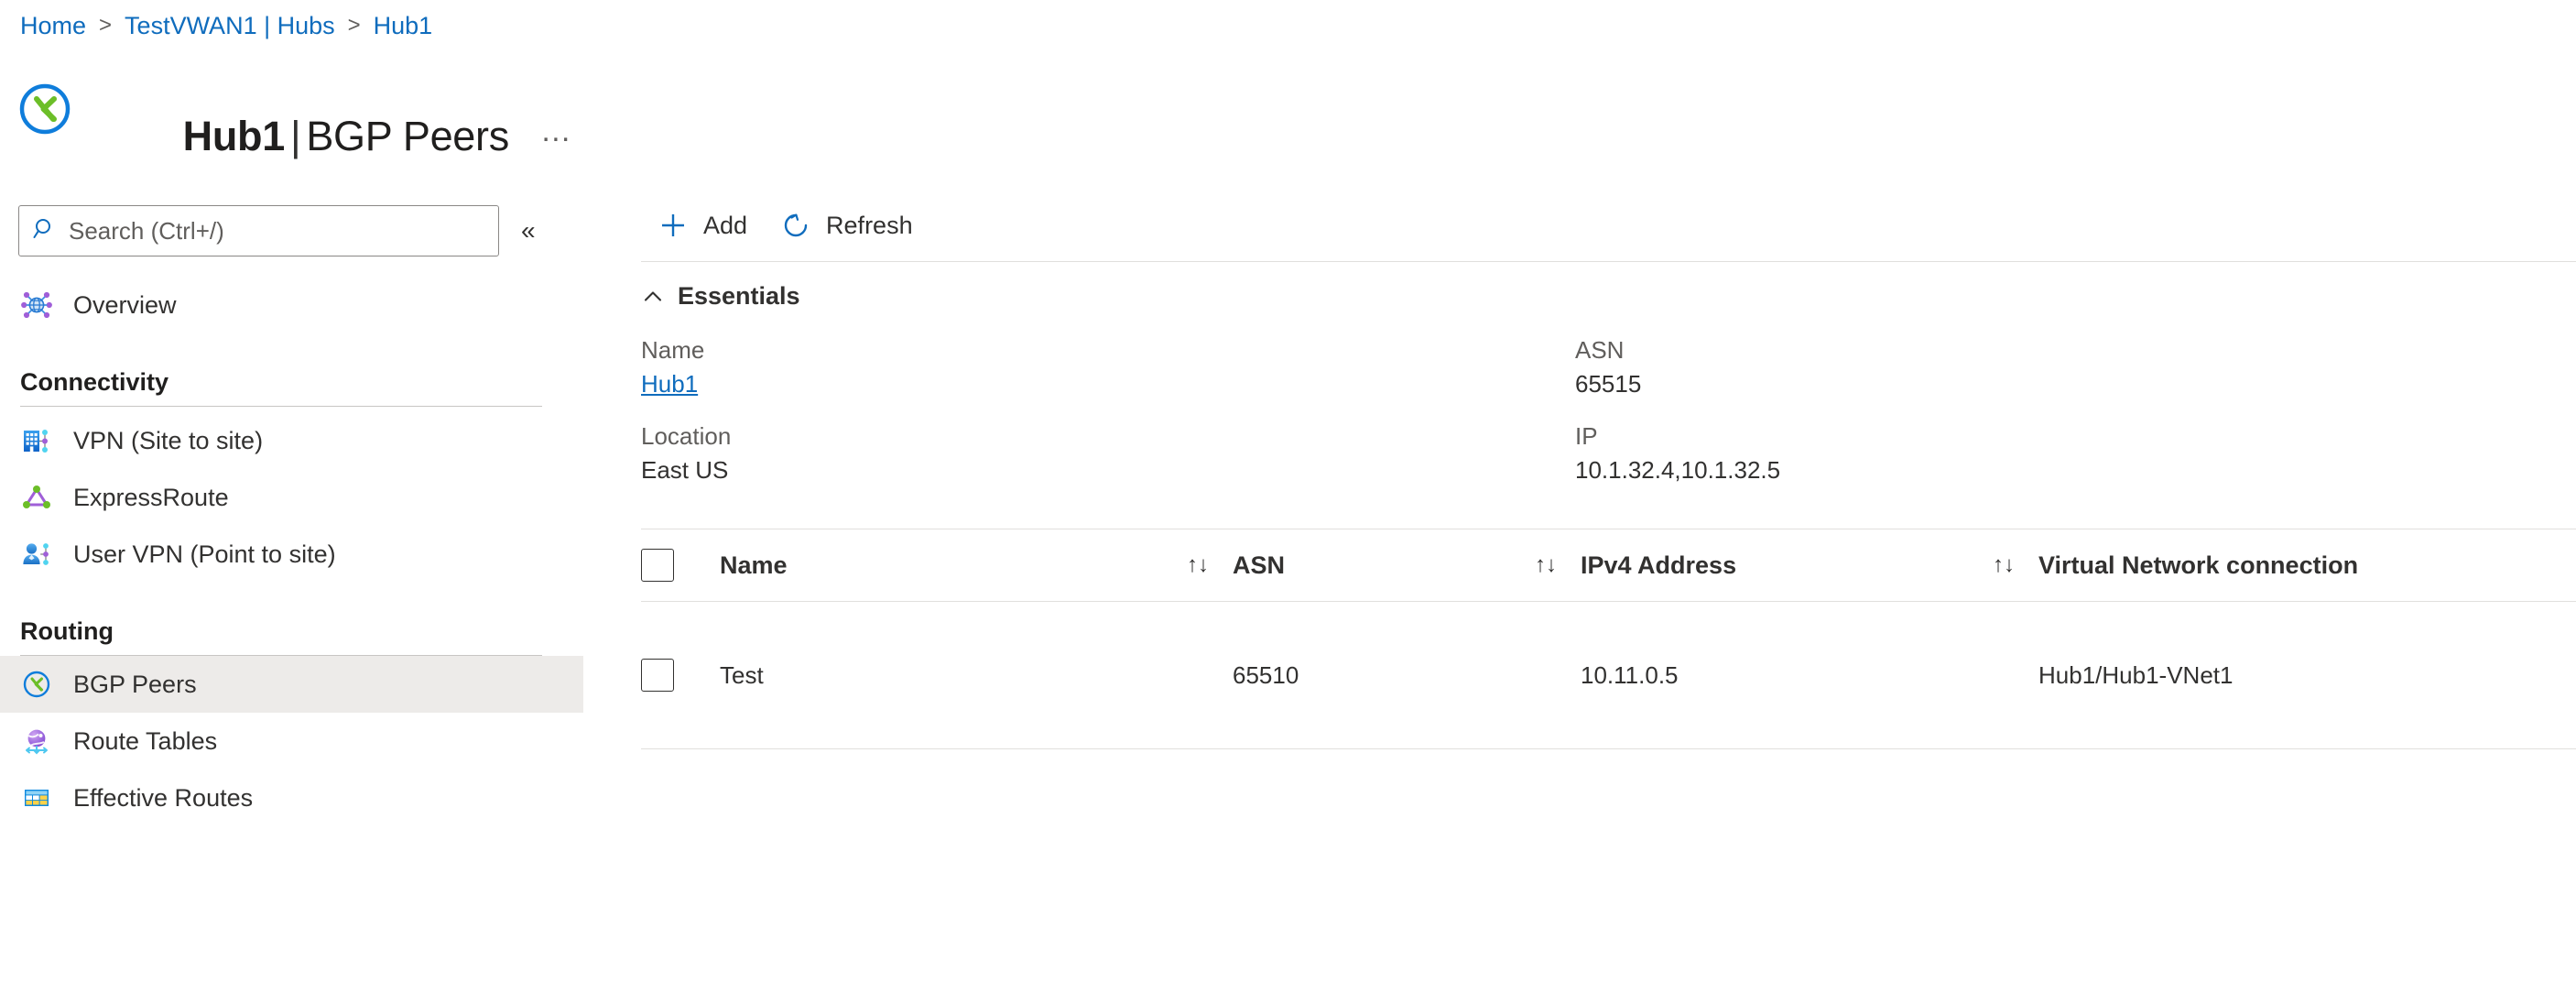 The image size is (2576, 993). Describe the element at coordinates (230, 26) in the screenshot. I see `breadcrumb-item-vwan-hubs: TestVWAN1 | Hubs` at that location.